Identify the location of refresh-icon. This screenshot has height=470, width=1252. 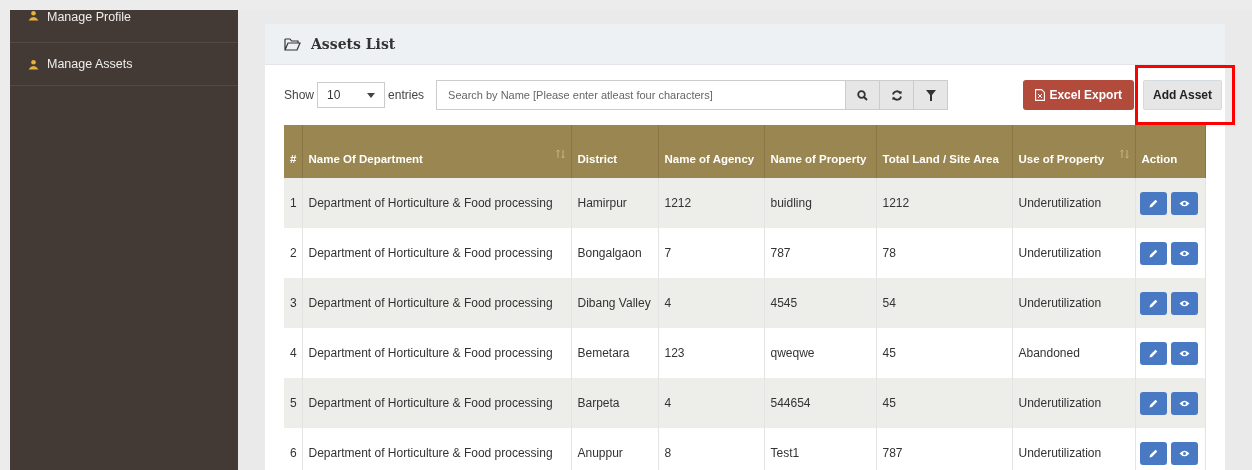
(896, 95).